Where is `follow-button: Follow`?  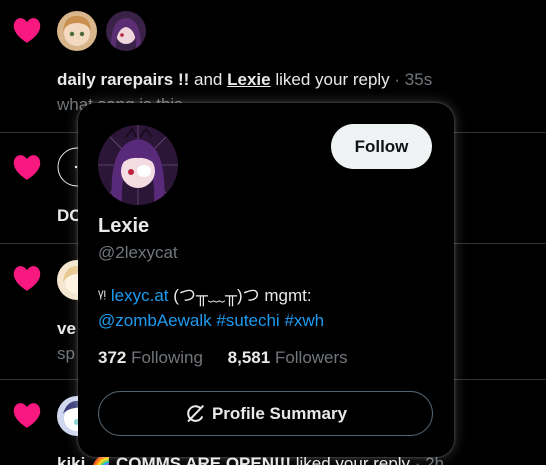
follow-button: Follow is located at coordinates (381, 146).